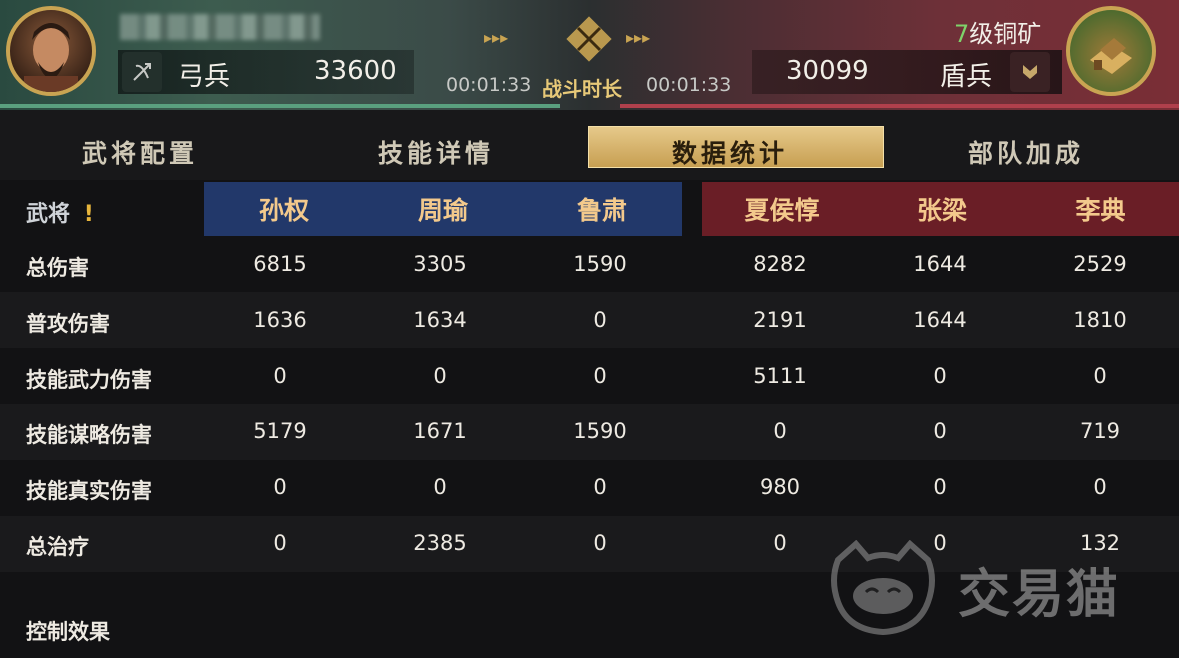  I want to click on city-level-text: 级铜矿, so click(1005, 34).